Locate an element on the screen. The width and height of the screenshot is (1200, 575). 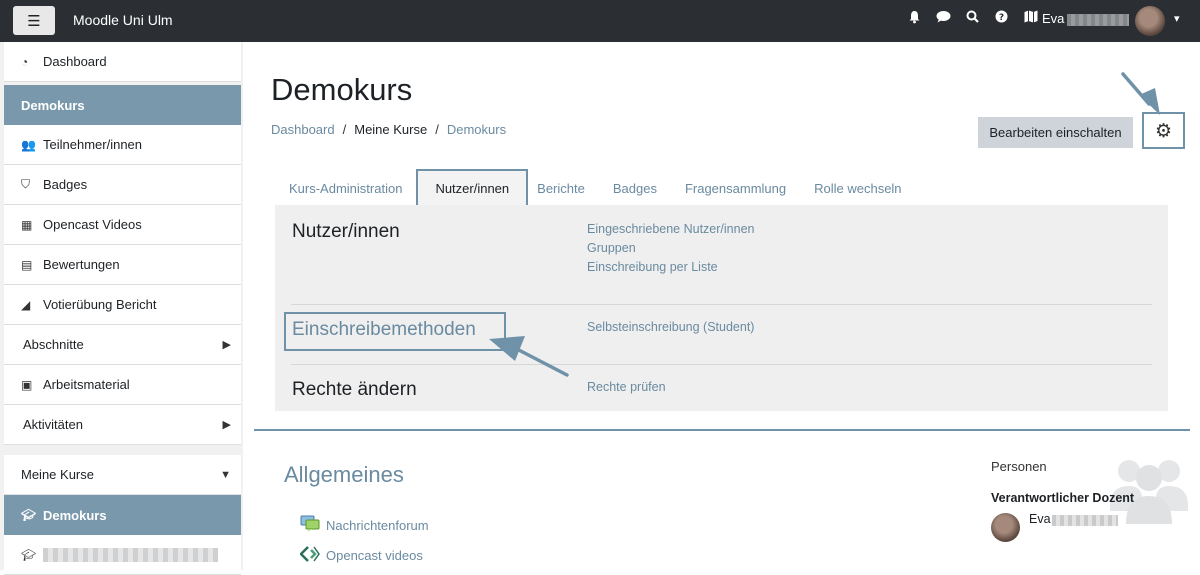
sidebar-group-dashboard: ◔ Dashboard is located at coordinates (122, 62).